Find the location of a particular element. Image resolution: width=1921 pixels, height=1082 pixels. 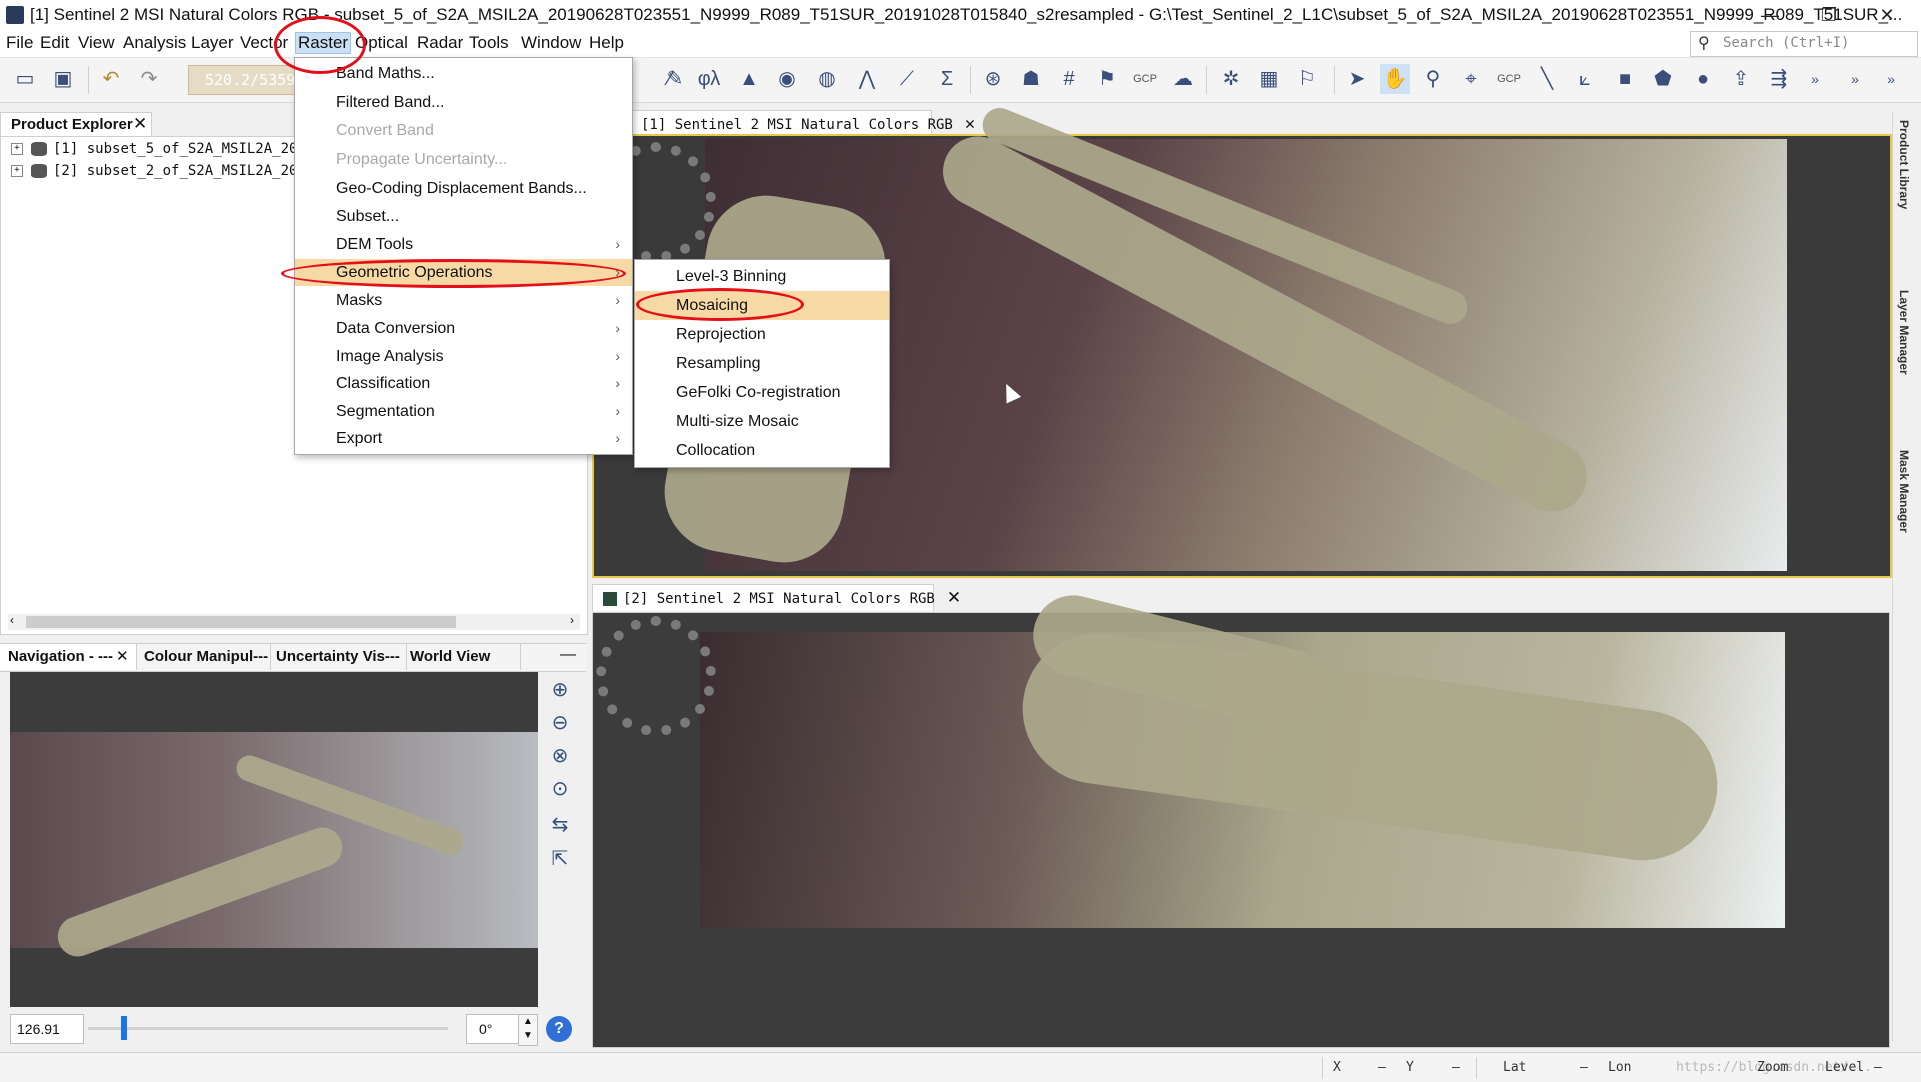

gcp-tool-icon: GCP is located at coordinates (1509, 79).